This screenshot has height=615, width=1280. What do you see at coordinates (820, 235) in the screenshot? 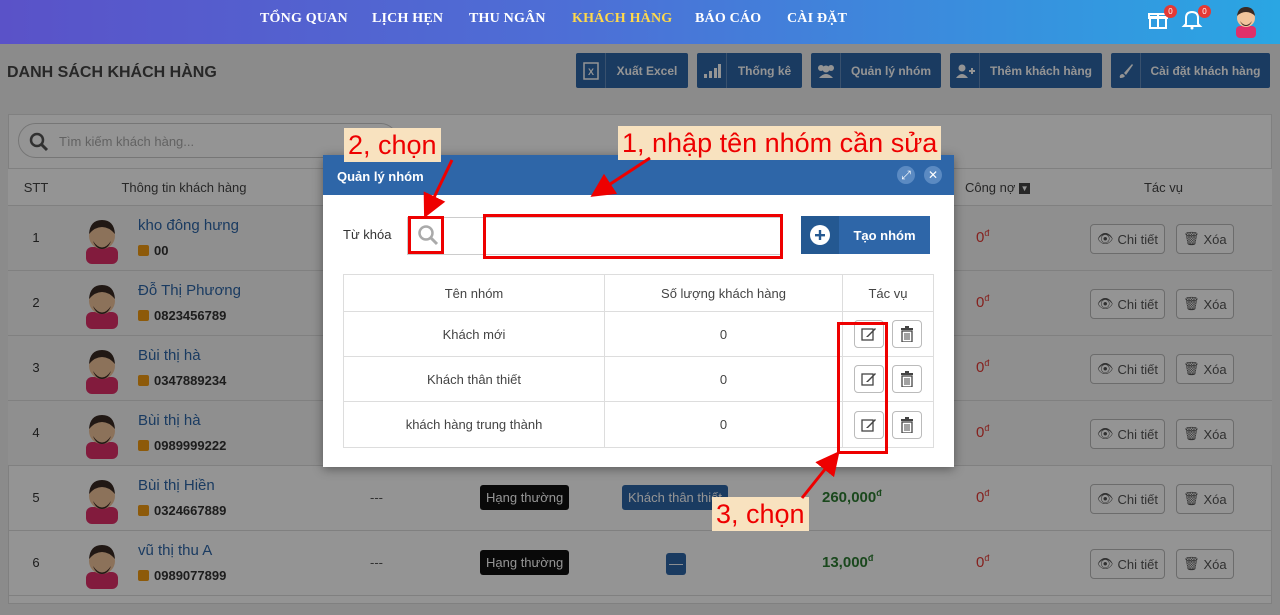
I see `plus-circle-icon` at bounding box center [820, 235].